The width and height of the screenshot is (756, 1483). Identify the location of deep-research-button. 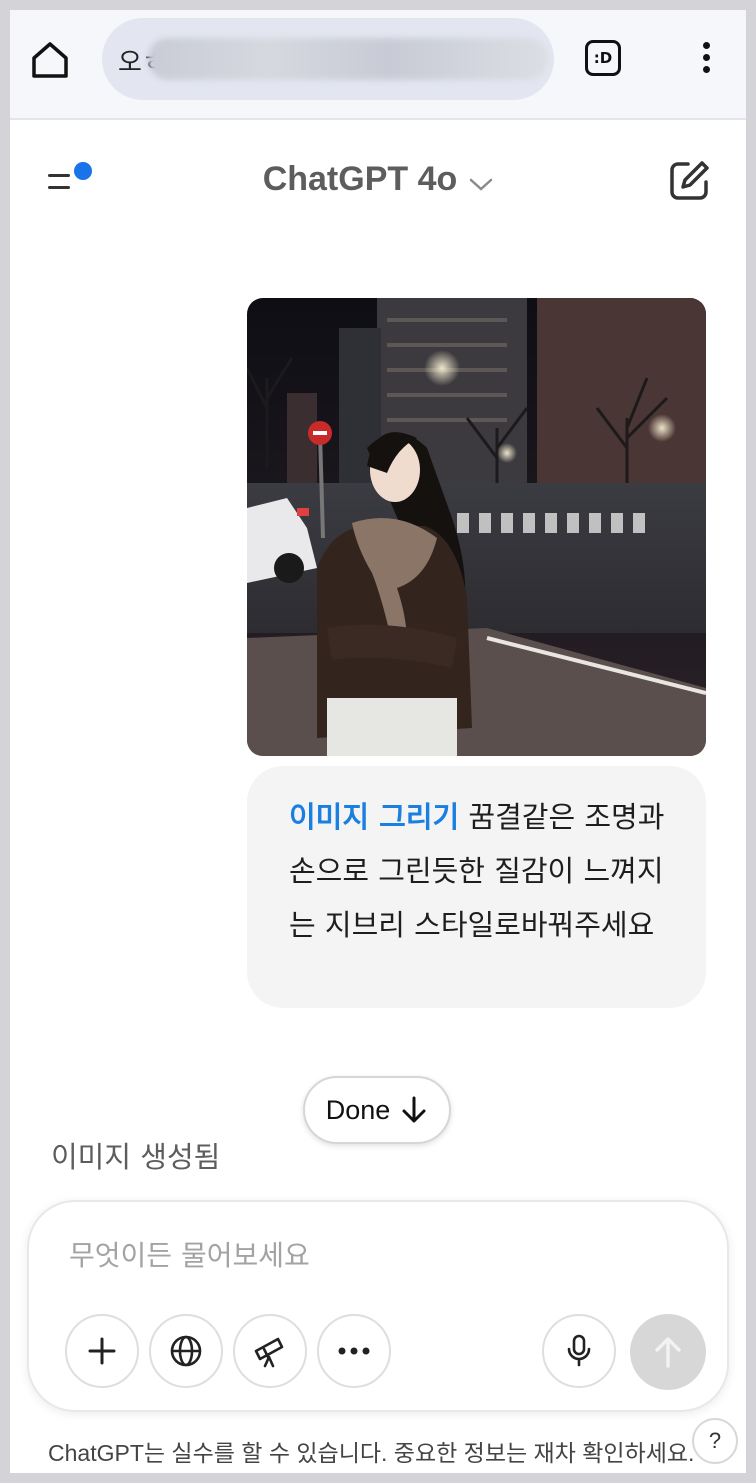
(270, 1351).